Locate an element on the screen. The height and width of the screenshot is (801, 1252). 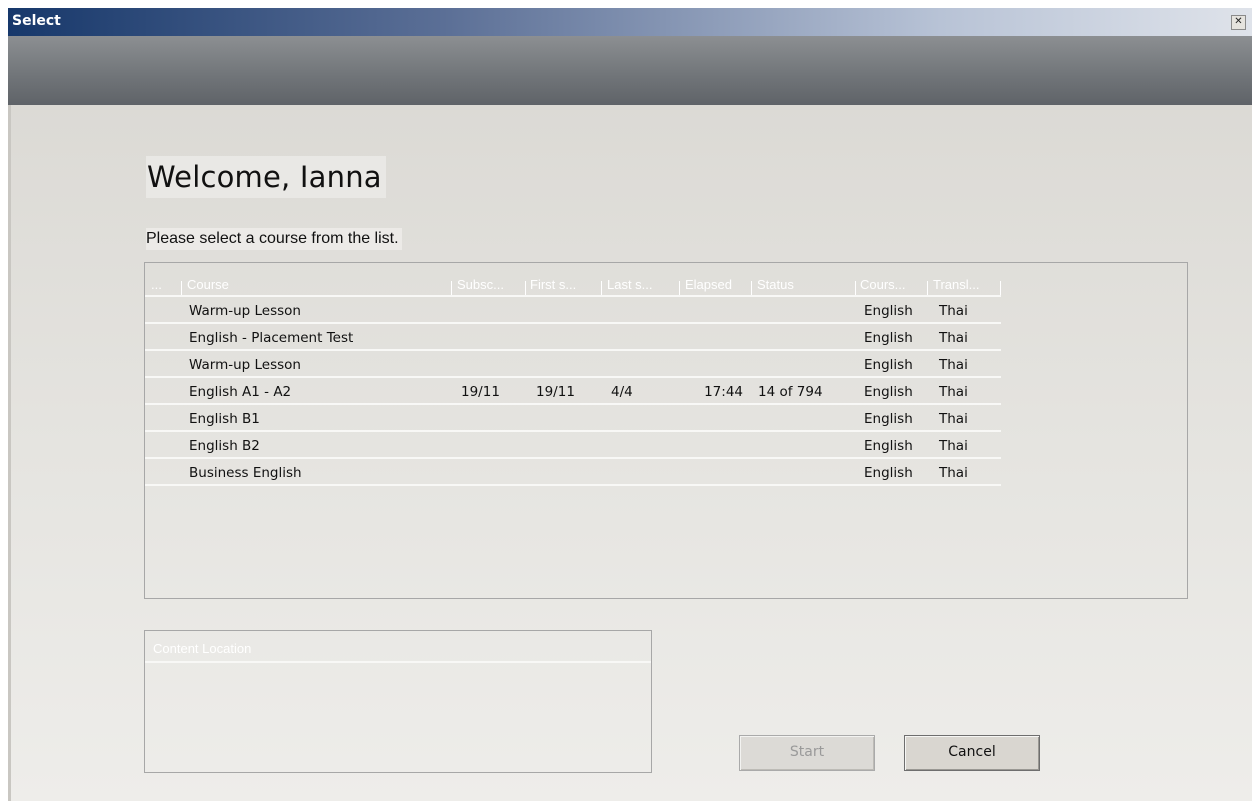
cell-first-start: 19/11 is located at coordinates (555, 392).